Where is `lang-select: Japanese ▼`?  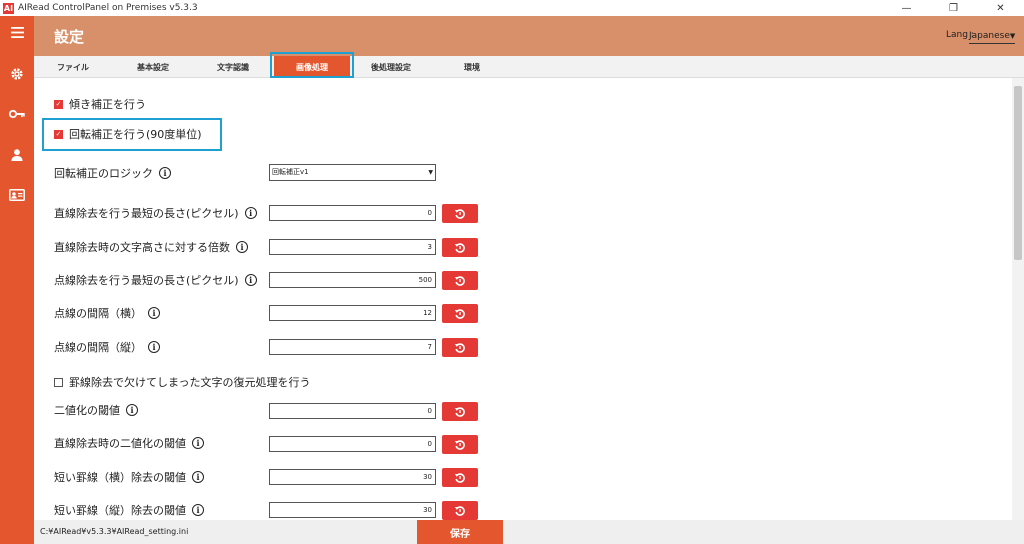
lang-select: Japanese ▼ is located at coordinates (992, 36).